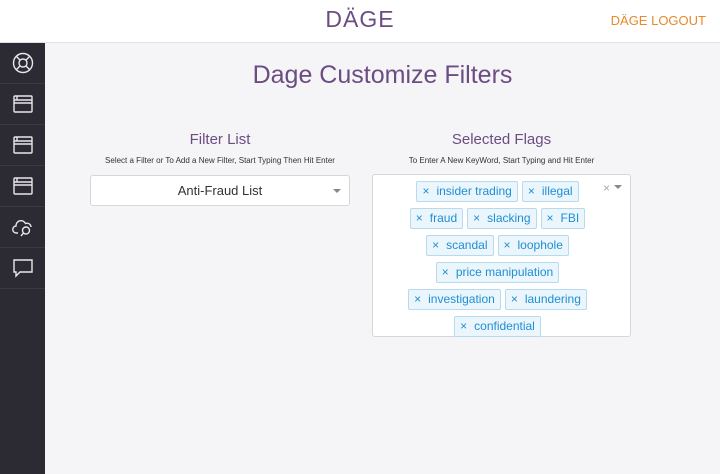 This screenshot has width=720, height=474. I want to click on tag-label: laundering, so click(552, 299).